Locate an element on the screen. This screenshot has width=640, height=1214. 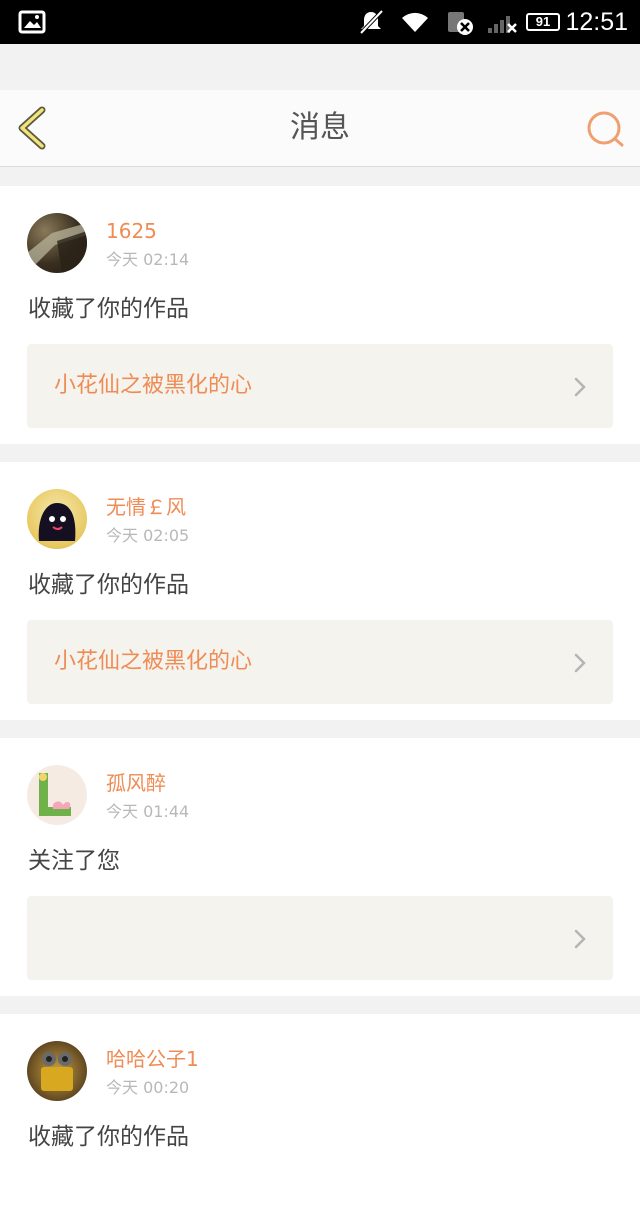
timestamp: 今天 01:44 is located at coordinates (148, 811).